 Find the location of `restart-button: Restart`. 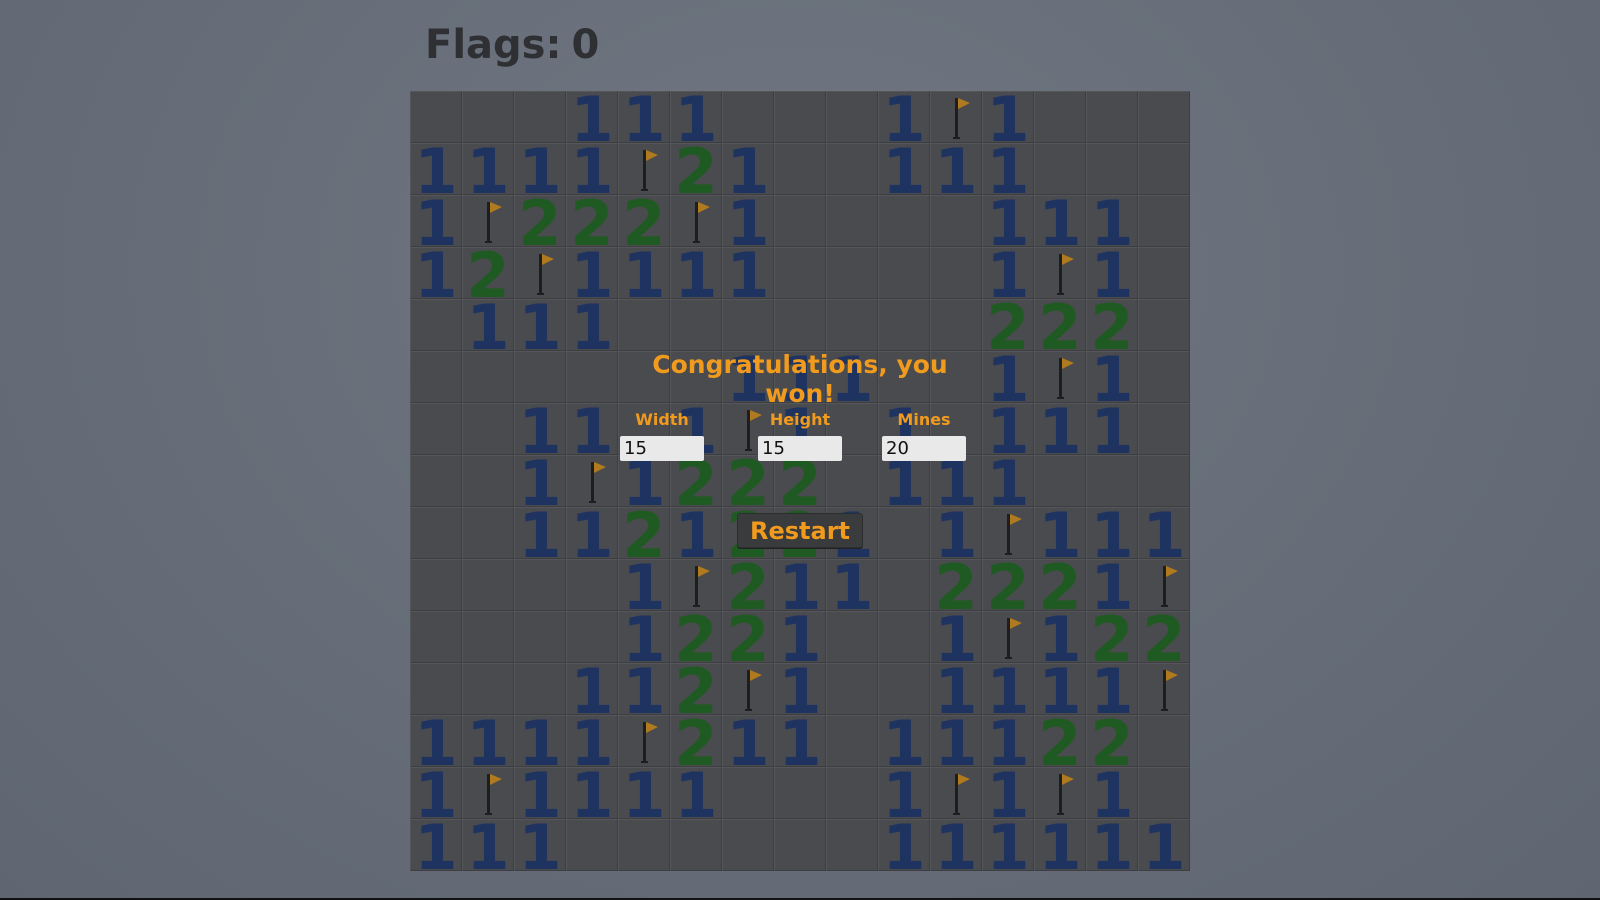

restart-button: Restart is located at coordinates (800, 530).